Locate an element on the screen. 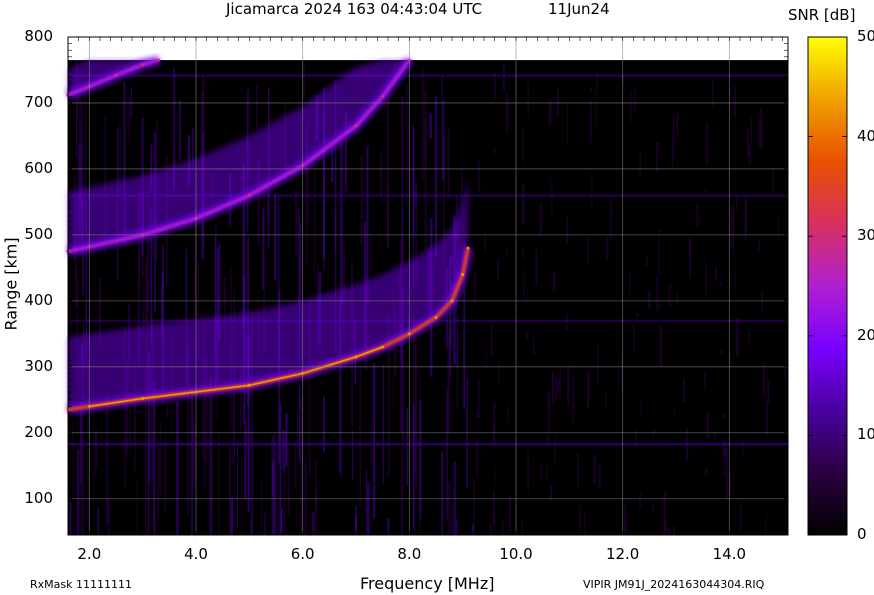  x-tick-label: 14.0 is located at coordinates (729, 554).